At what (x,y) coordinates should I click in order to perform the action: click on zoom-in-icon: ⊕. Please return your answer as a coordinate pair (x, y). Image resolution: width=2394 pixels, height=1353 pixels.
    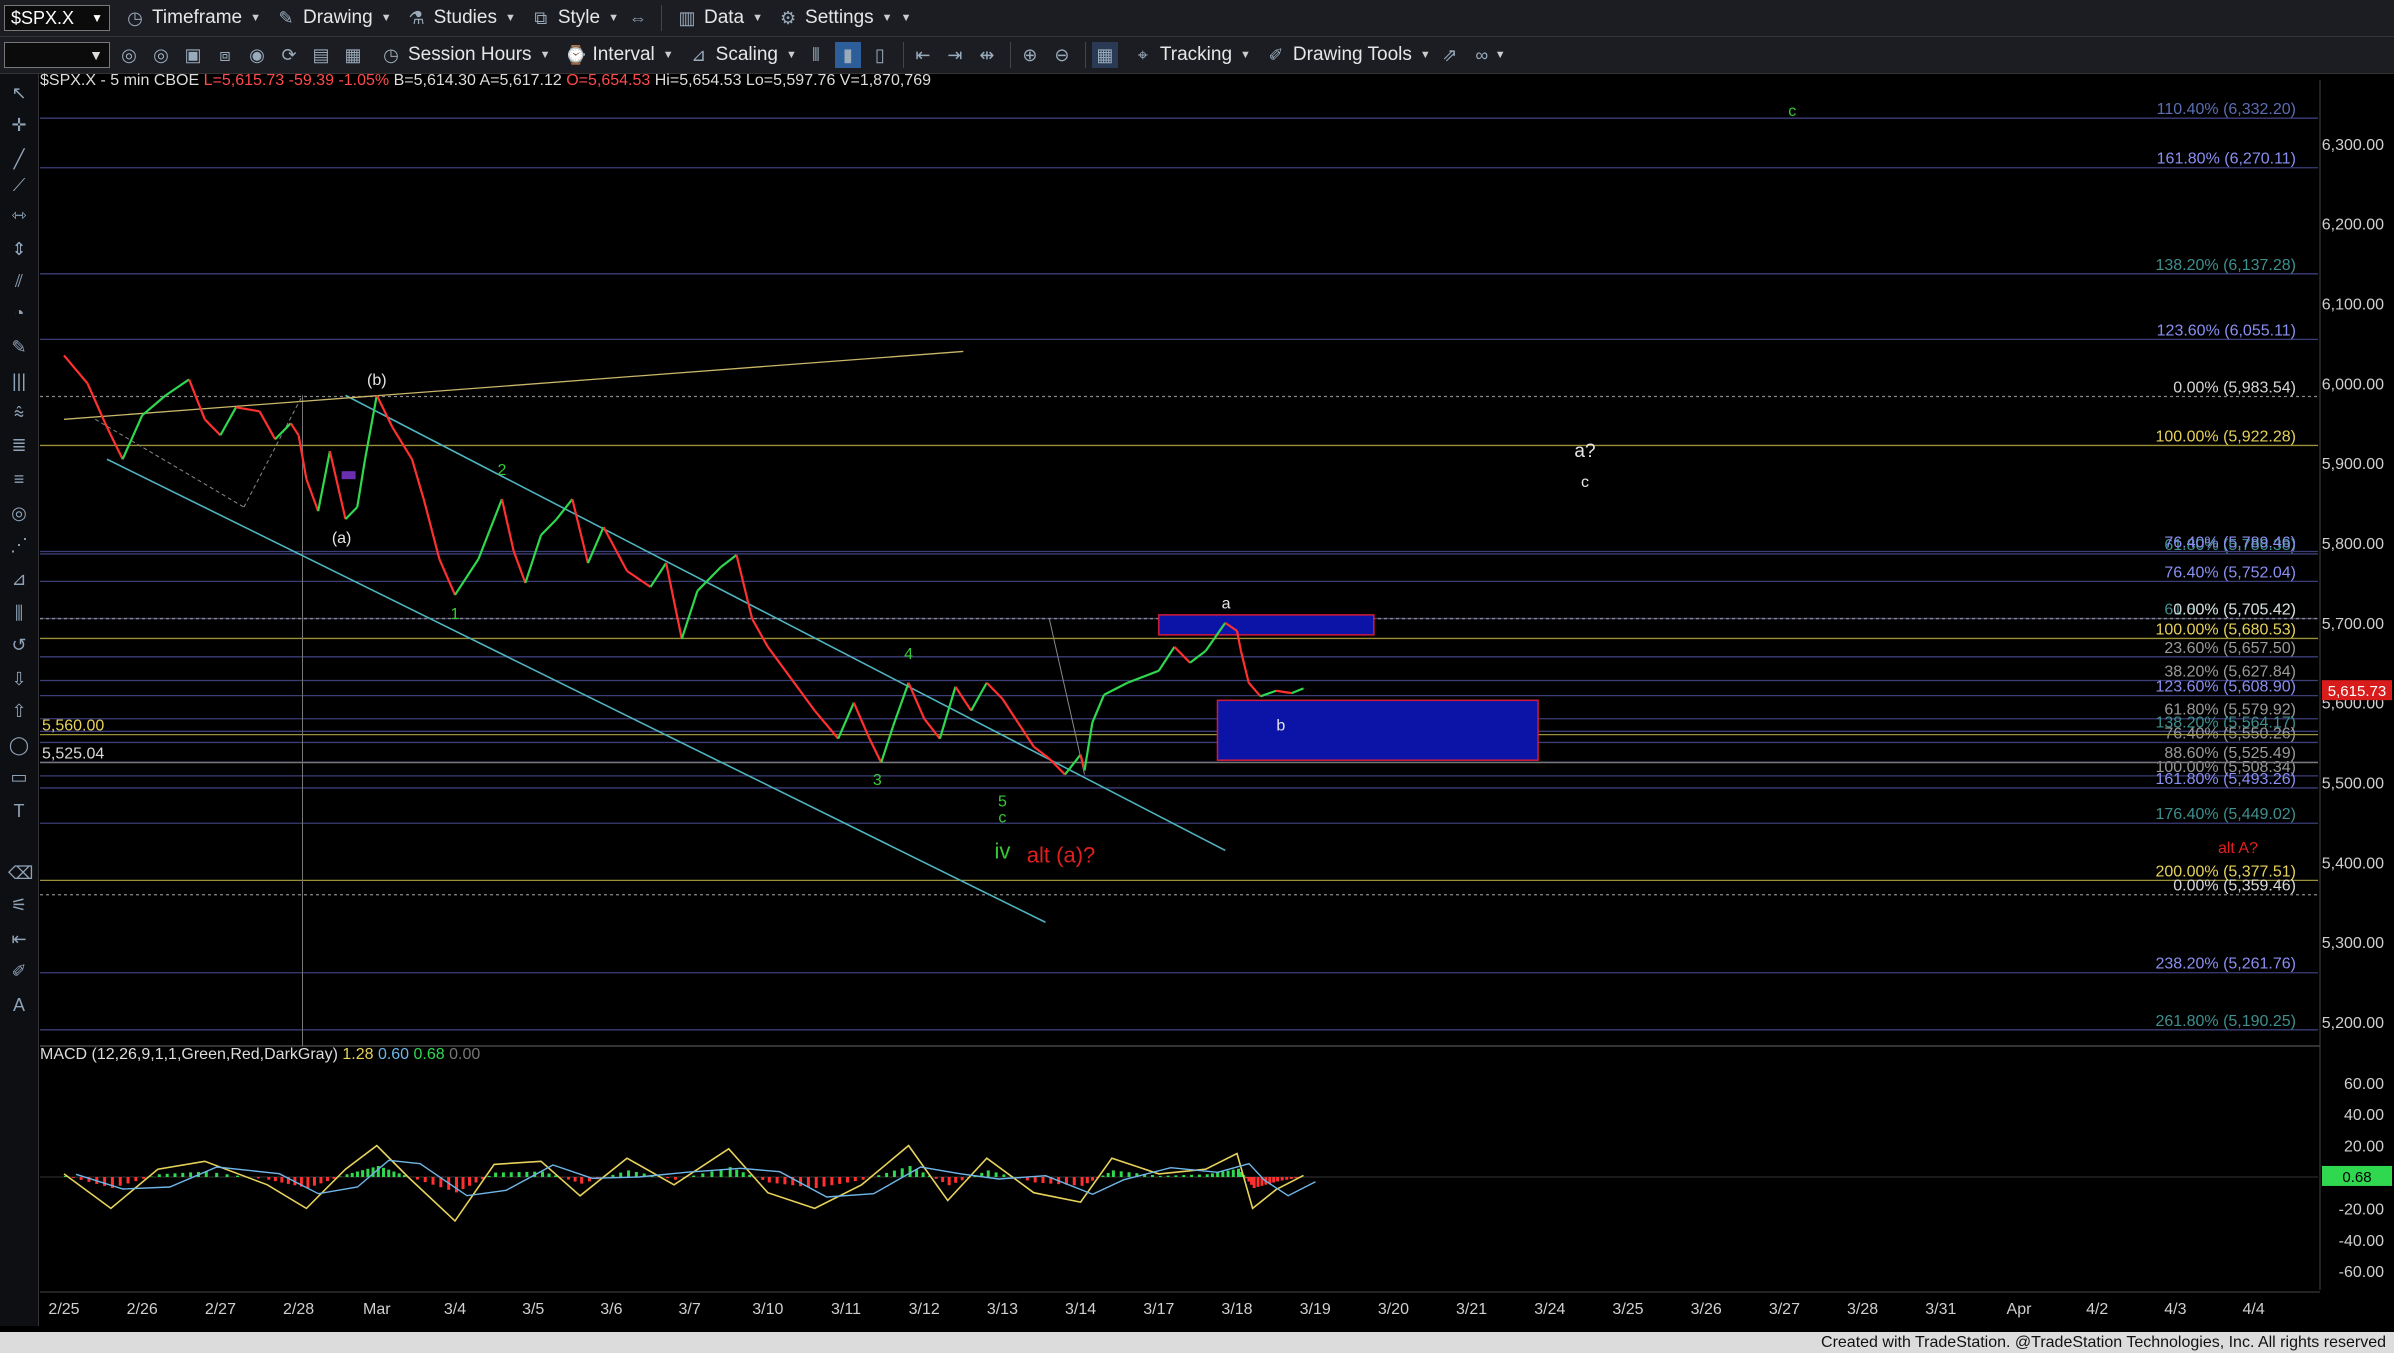
    Looking at the image, I should click on (1030, 55).